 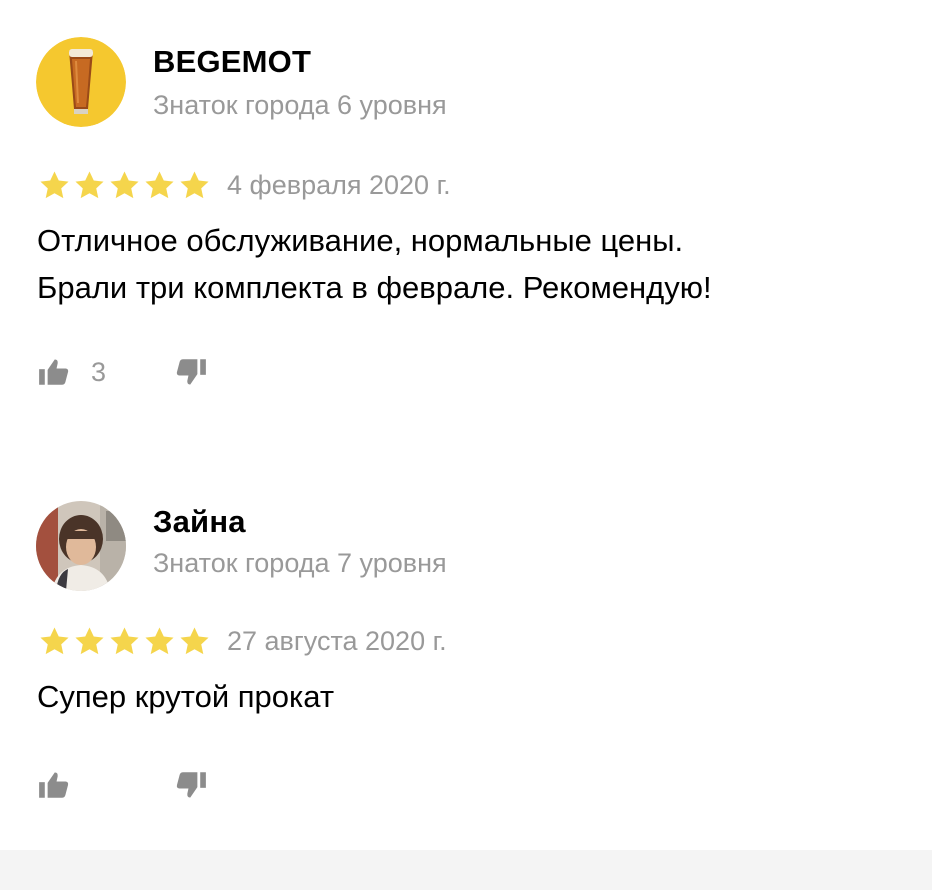 What do you see at coordinates (105, 785) in the screenshot?
I see `like-button` at bounding box center [105, 785].